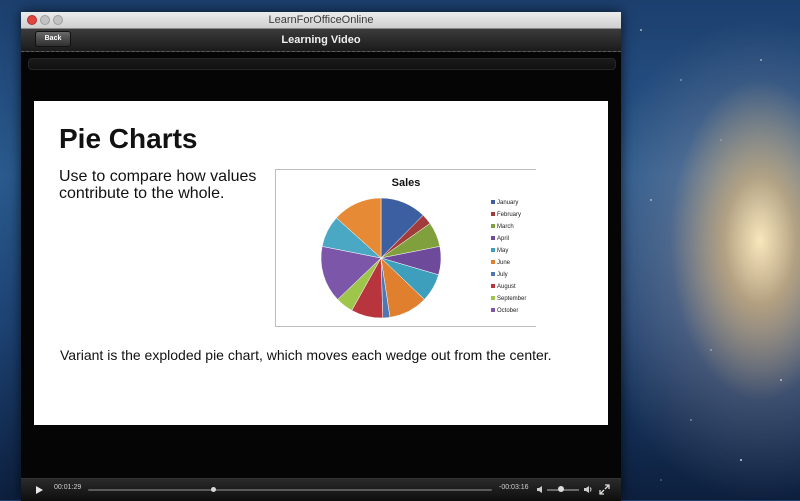 The height and width of the screenshot is (501, 800). I want to click on player-controls: 00:01:29 -00:03:16, so click(321, 489).